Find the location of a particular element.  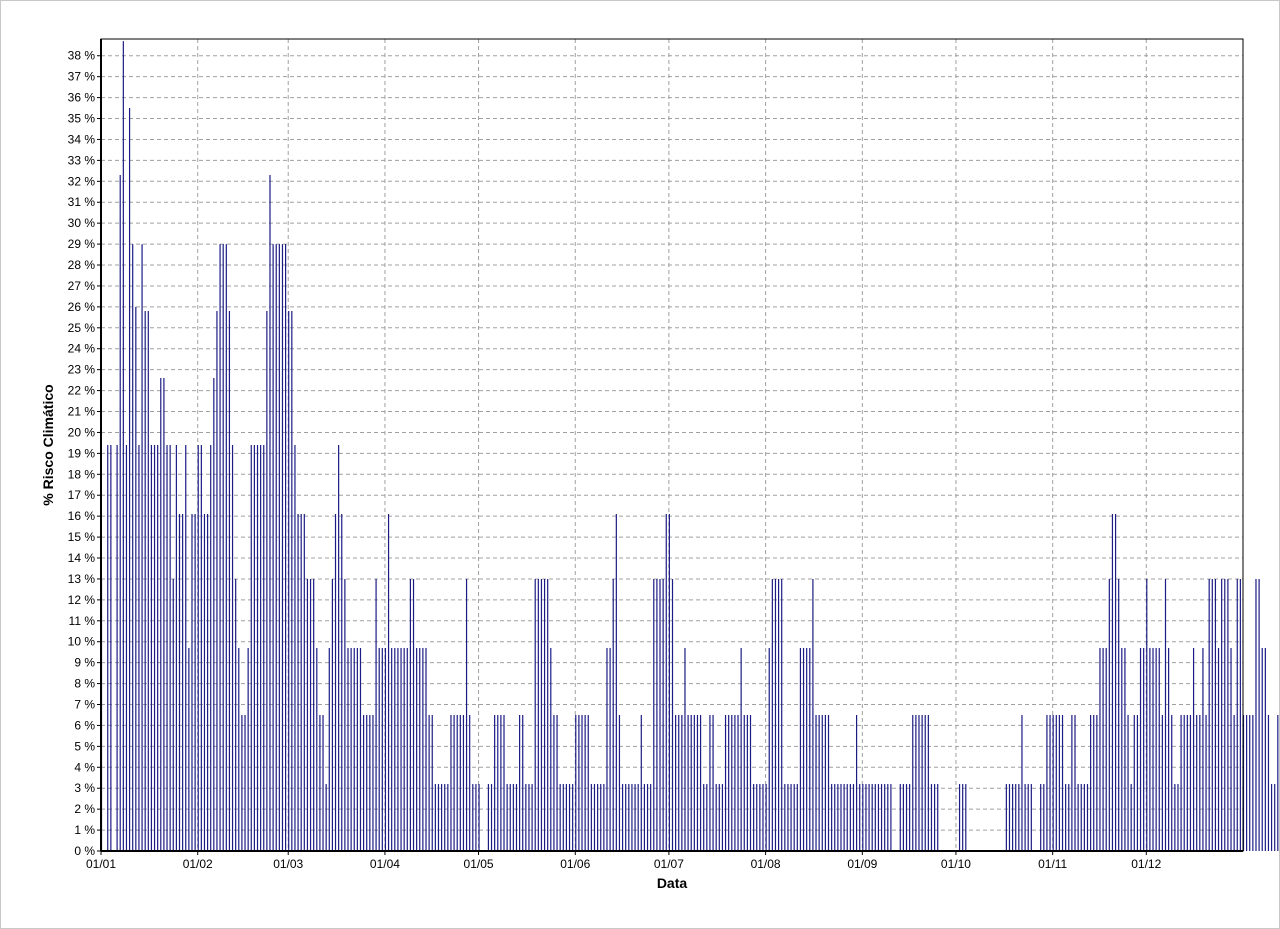

y-tick-label: 36 % is located at coordinates (82, 98).